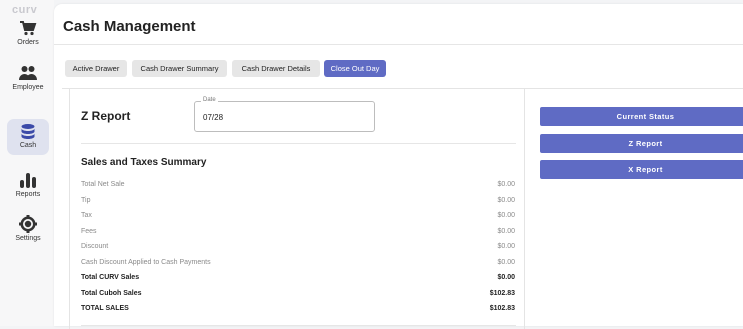  I want to click on summary-row: Tip $0.00, so click(298, 204).